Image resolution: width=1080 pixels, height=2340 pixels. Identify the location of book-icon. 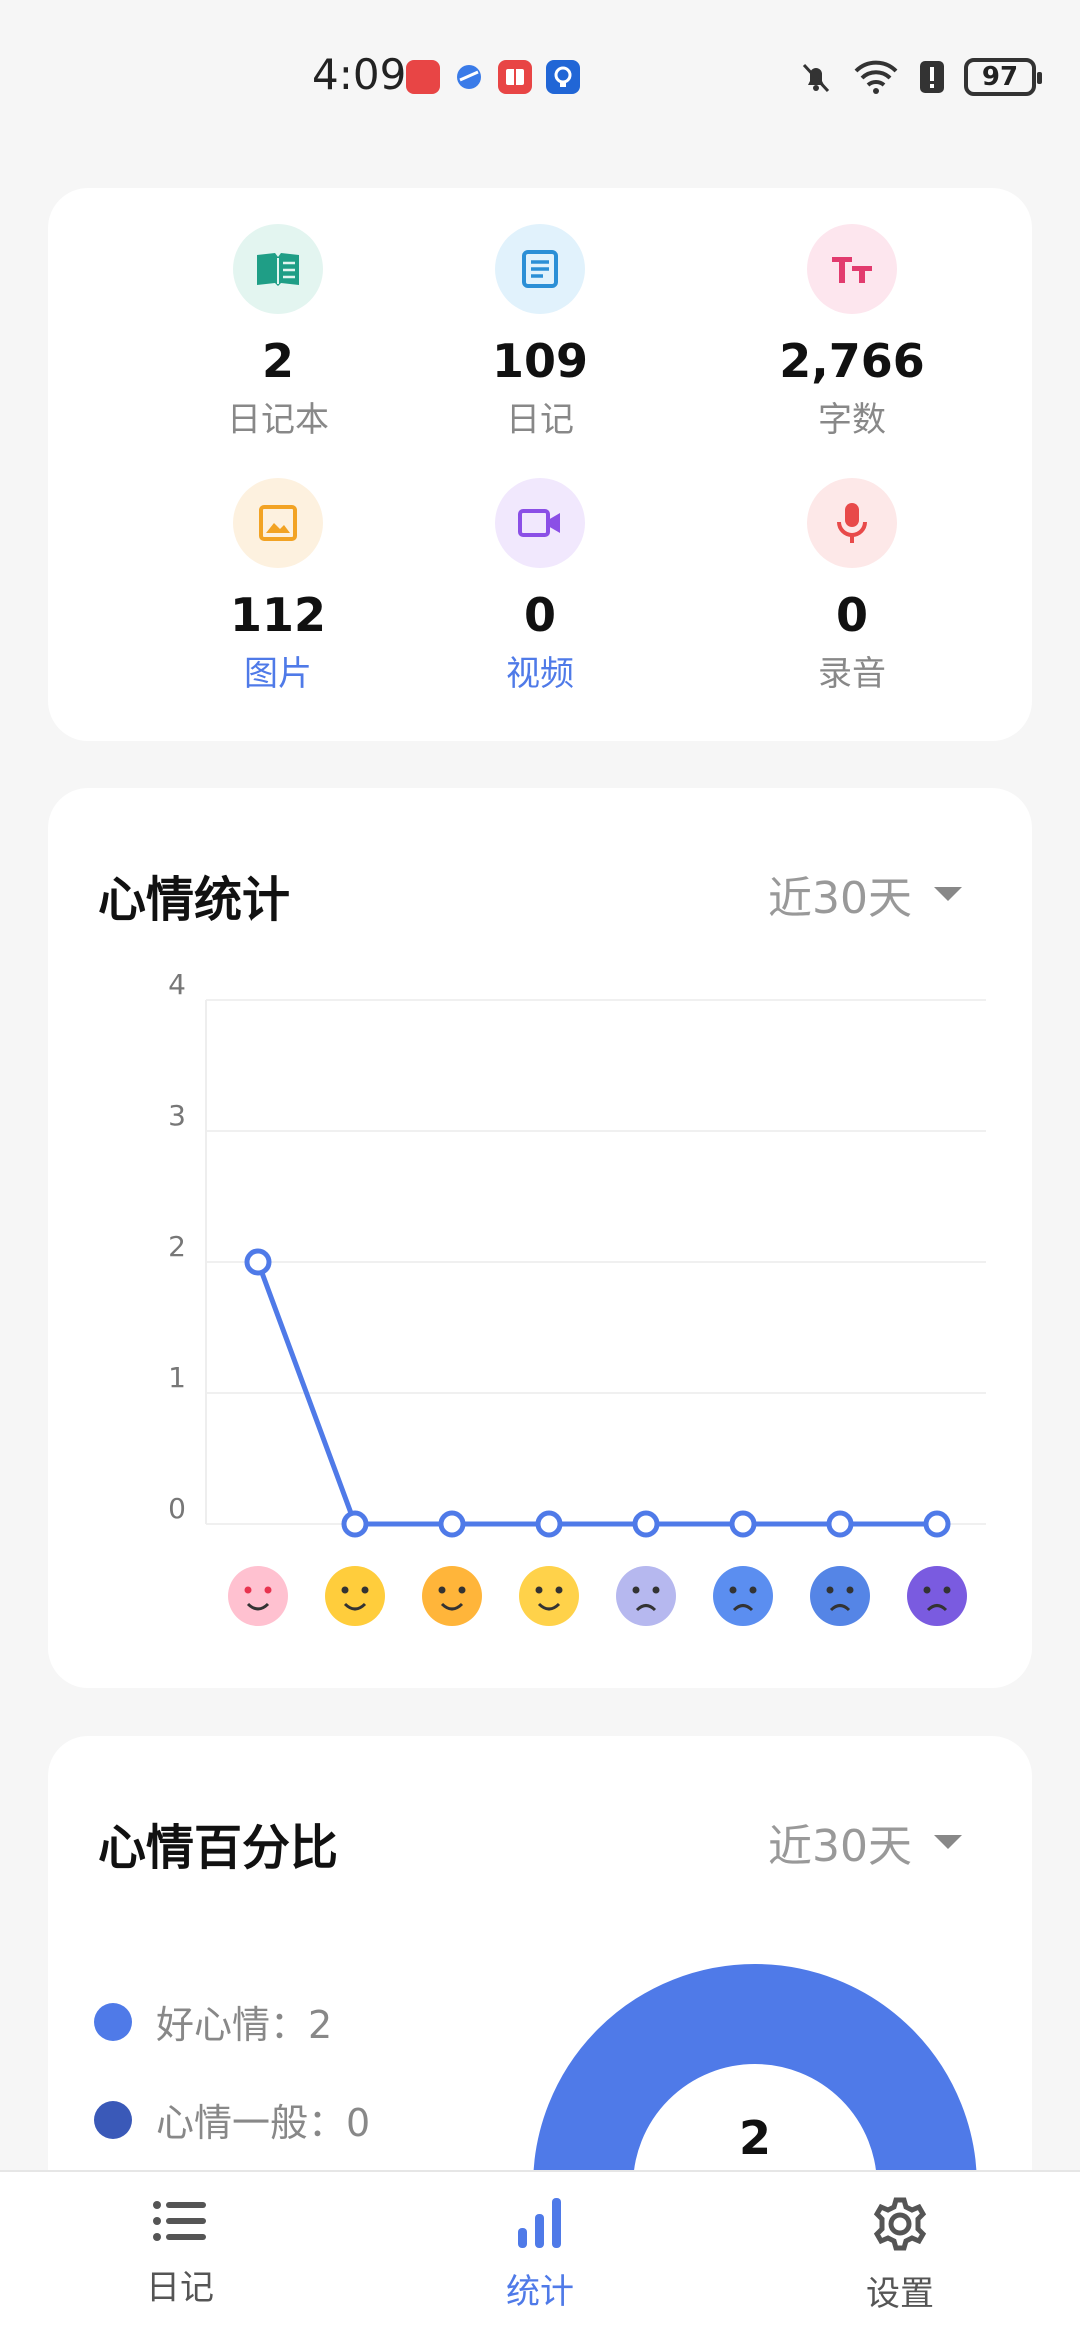
(278, 269).